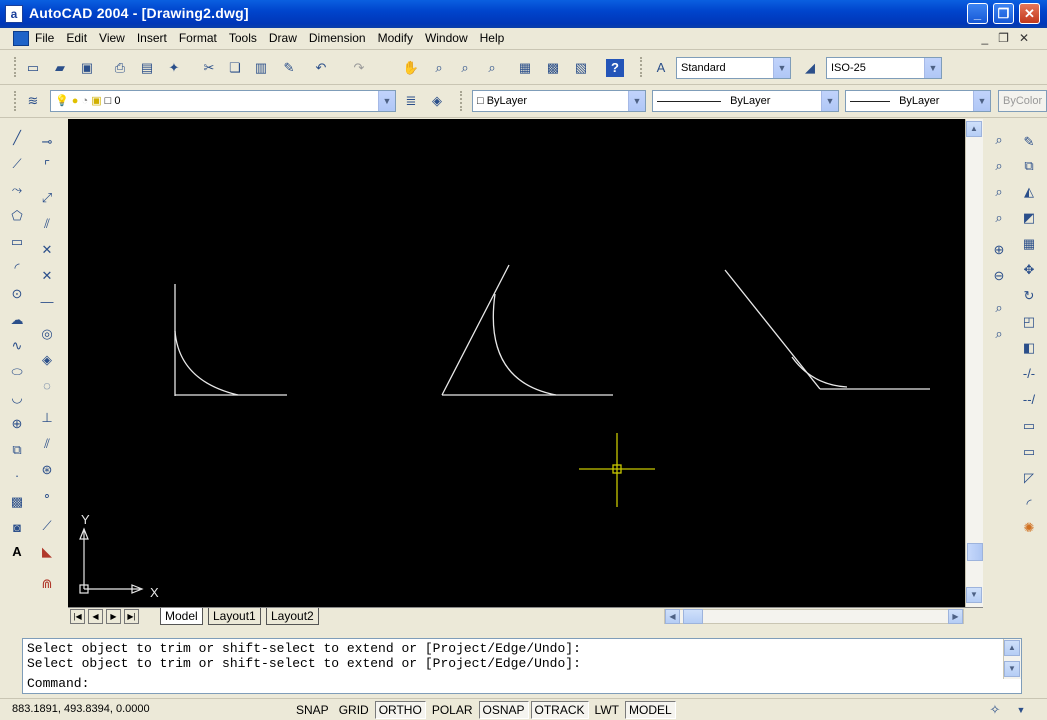  What do you see at coordinates (261, 68) in the screenshot?
I see `paste-icon: ▥` at bounding box center [261, 68].